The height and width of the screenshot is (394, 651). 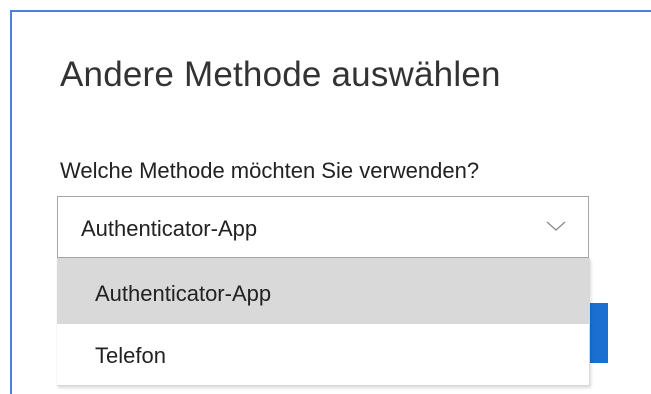 What do you see at coordinates (556, 226) in the screenshot?
I see `chevron-down-icon` at bounding box center [556, 226].